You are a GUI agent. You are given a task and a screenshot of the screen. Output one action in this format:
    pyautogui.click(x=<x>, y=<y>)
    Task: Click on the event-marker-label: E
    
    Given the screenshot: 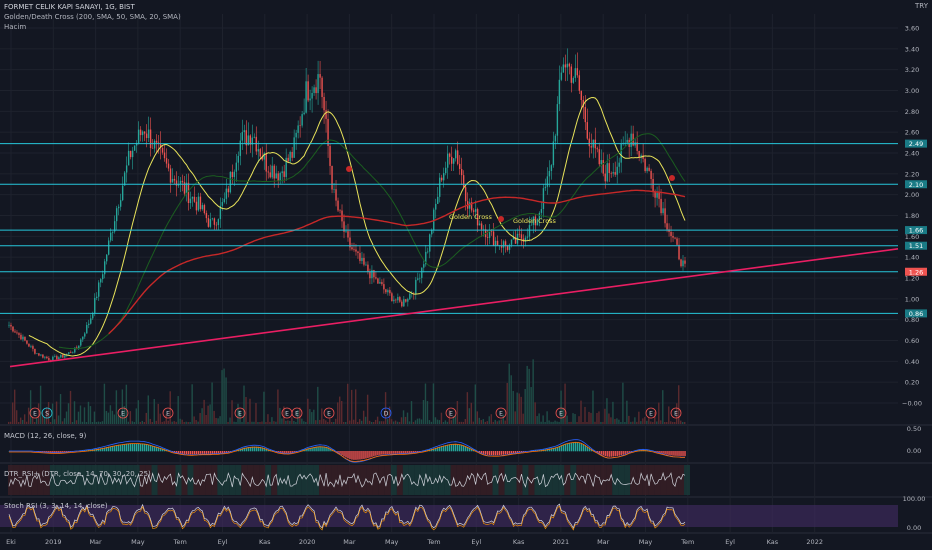 What is the action you would take?
    pyautogui.click(x=561, y=414)
    